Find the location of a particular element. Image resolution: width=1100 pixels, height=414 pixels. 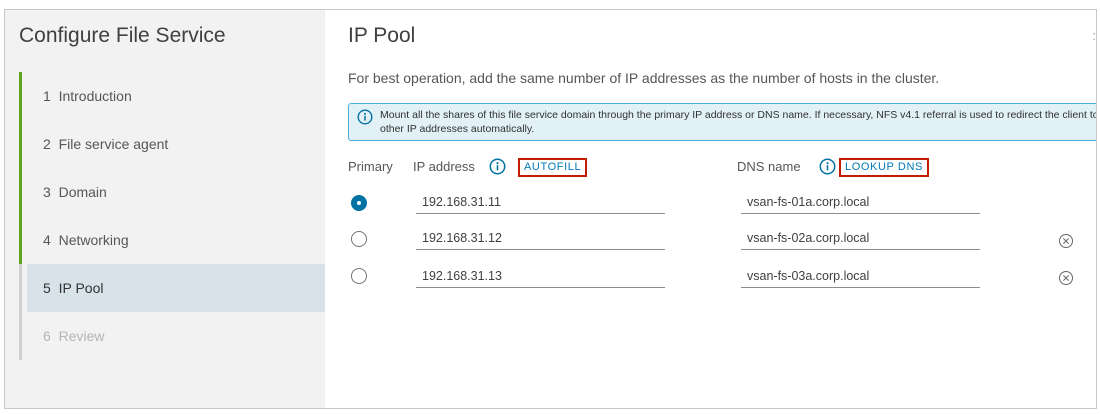

dns-name-column-header: DNS name is located at coordinates (769, 166).